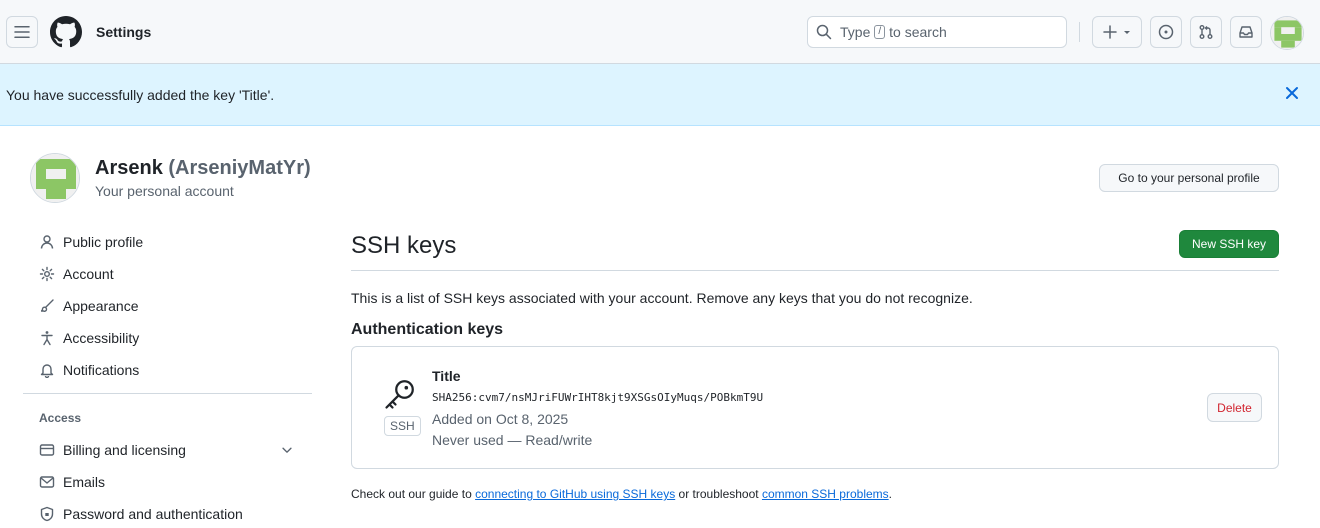  I want to click on authentication-keys-heading: Authentication keys, so click(427, 329).